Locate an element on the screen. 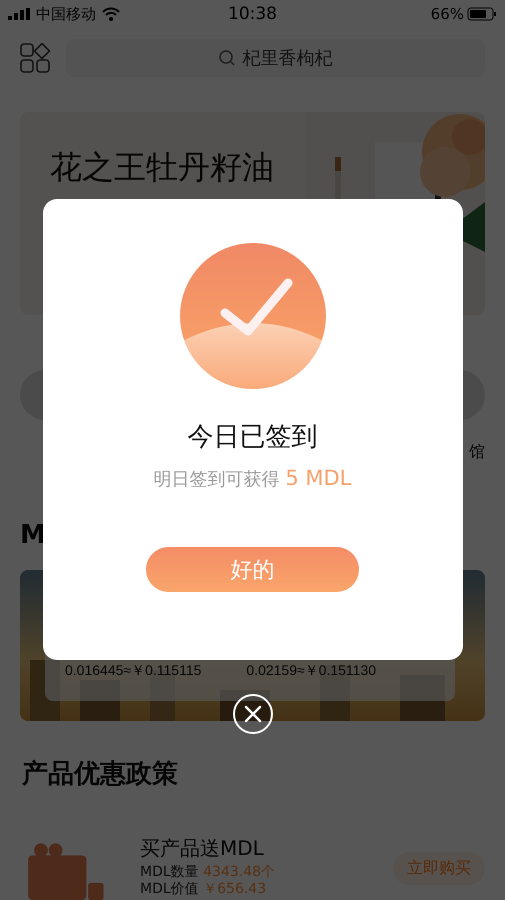  dialog-subtitle: 明日签到可获得 5 MDL is located at coordinates (253, 478).